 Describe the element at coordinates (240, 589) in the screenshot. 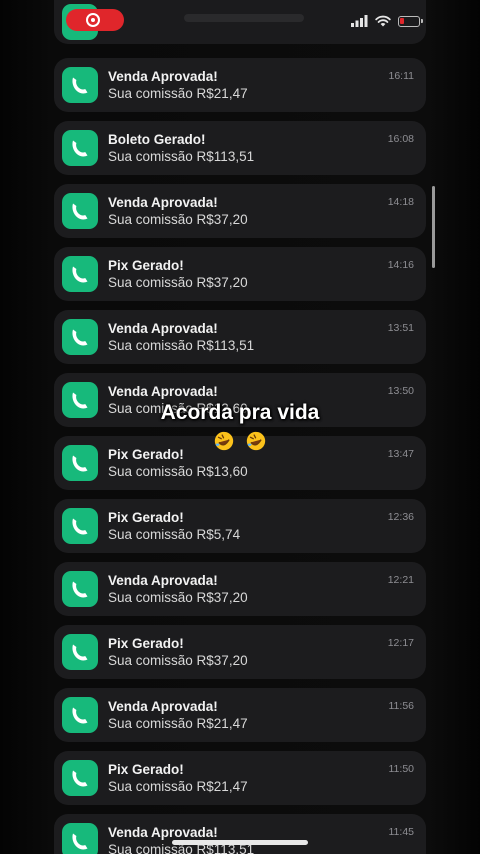

I see `notification-card: Venda Aprovada! Sua comissão R$37,20 12:21` at that location.